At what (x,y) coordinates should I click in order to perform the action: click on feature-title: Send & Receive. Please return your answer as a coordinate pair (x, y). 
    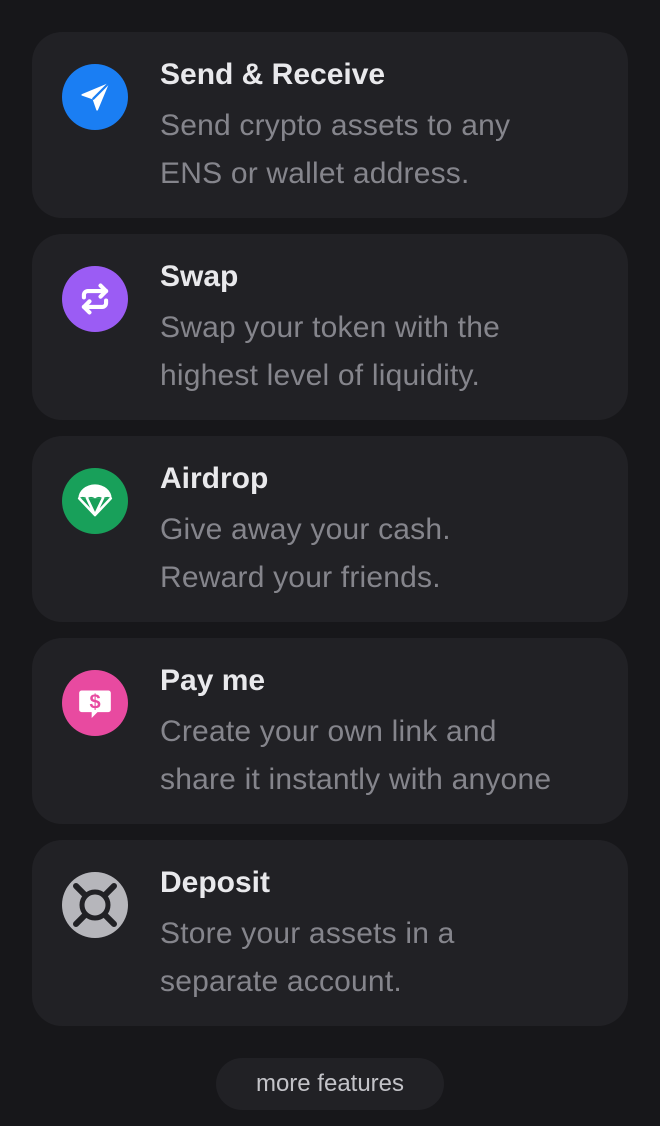
    Looking at the image, I should click on (273, 74).